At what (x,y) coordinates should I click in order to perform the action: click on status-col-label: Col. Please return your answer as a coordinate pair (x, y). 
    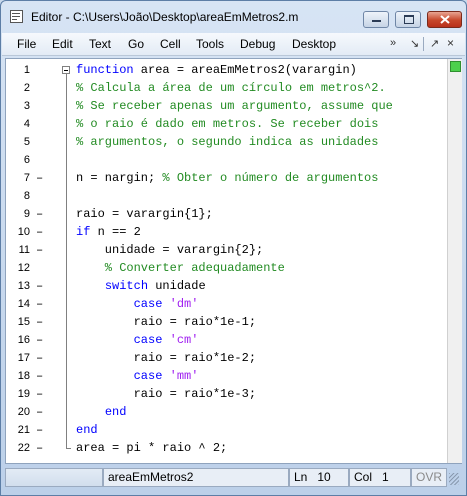
    Looking at the image, I should click on (363, 477).